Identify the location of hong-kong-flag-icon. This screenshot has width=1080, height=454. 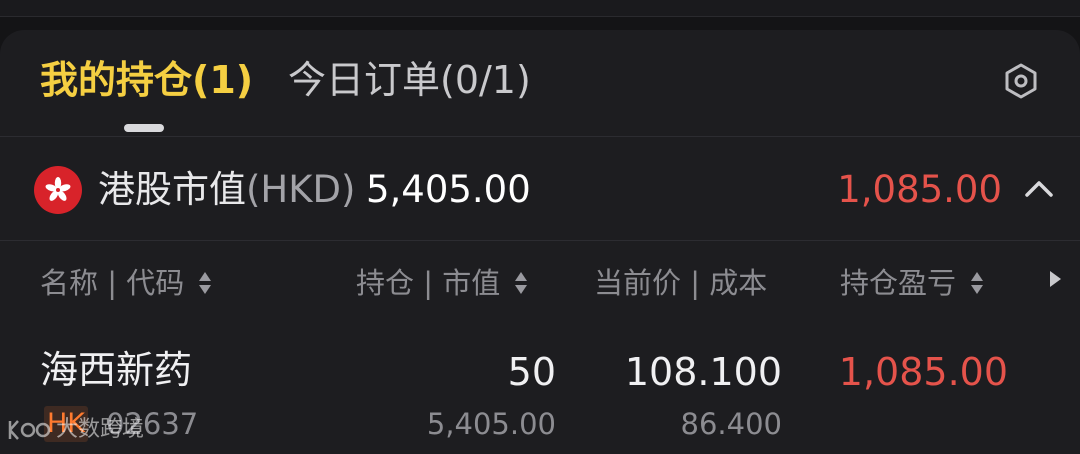
(58, 190).